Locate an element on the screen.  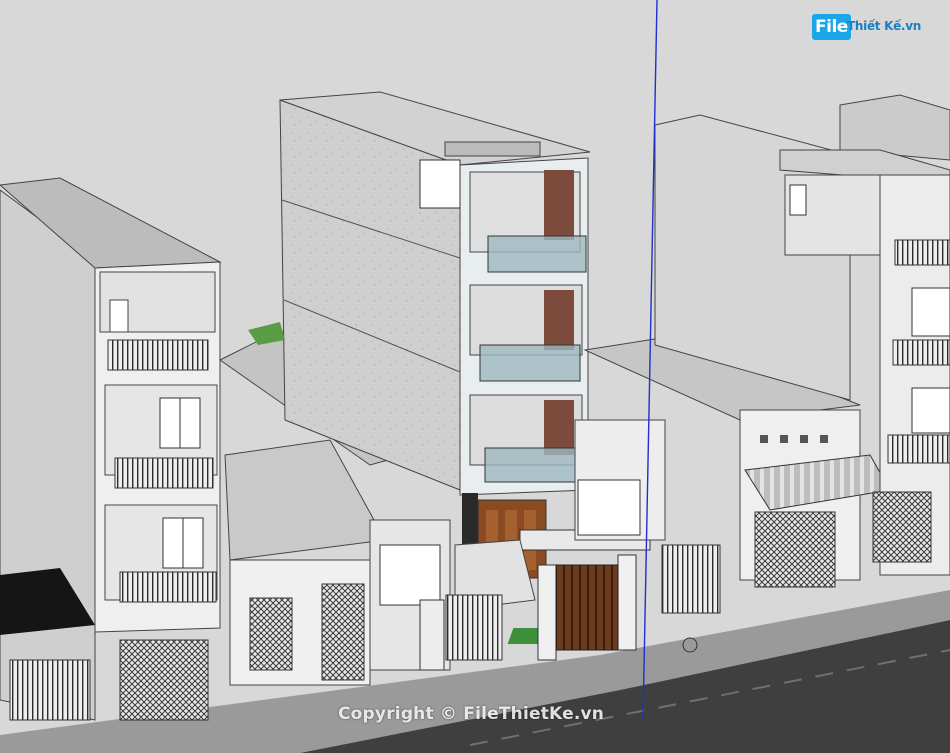
right-small-window is located at coordinates (609, 507).